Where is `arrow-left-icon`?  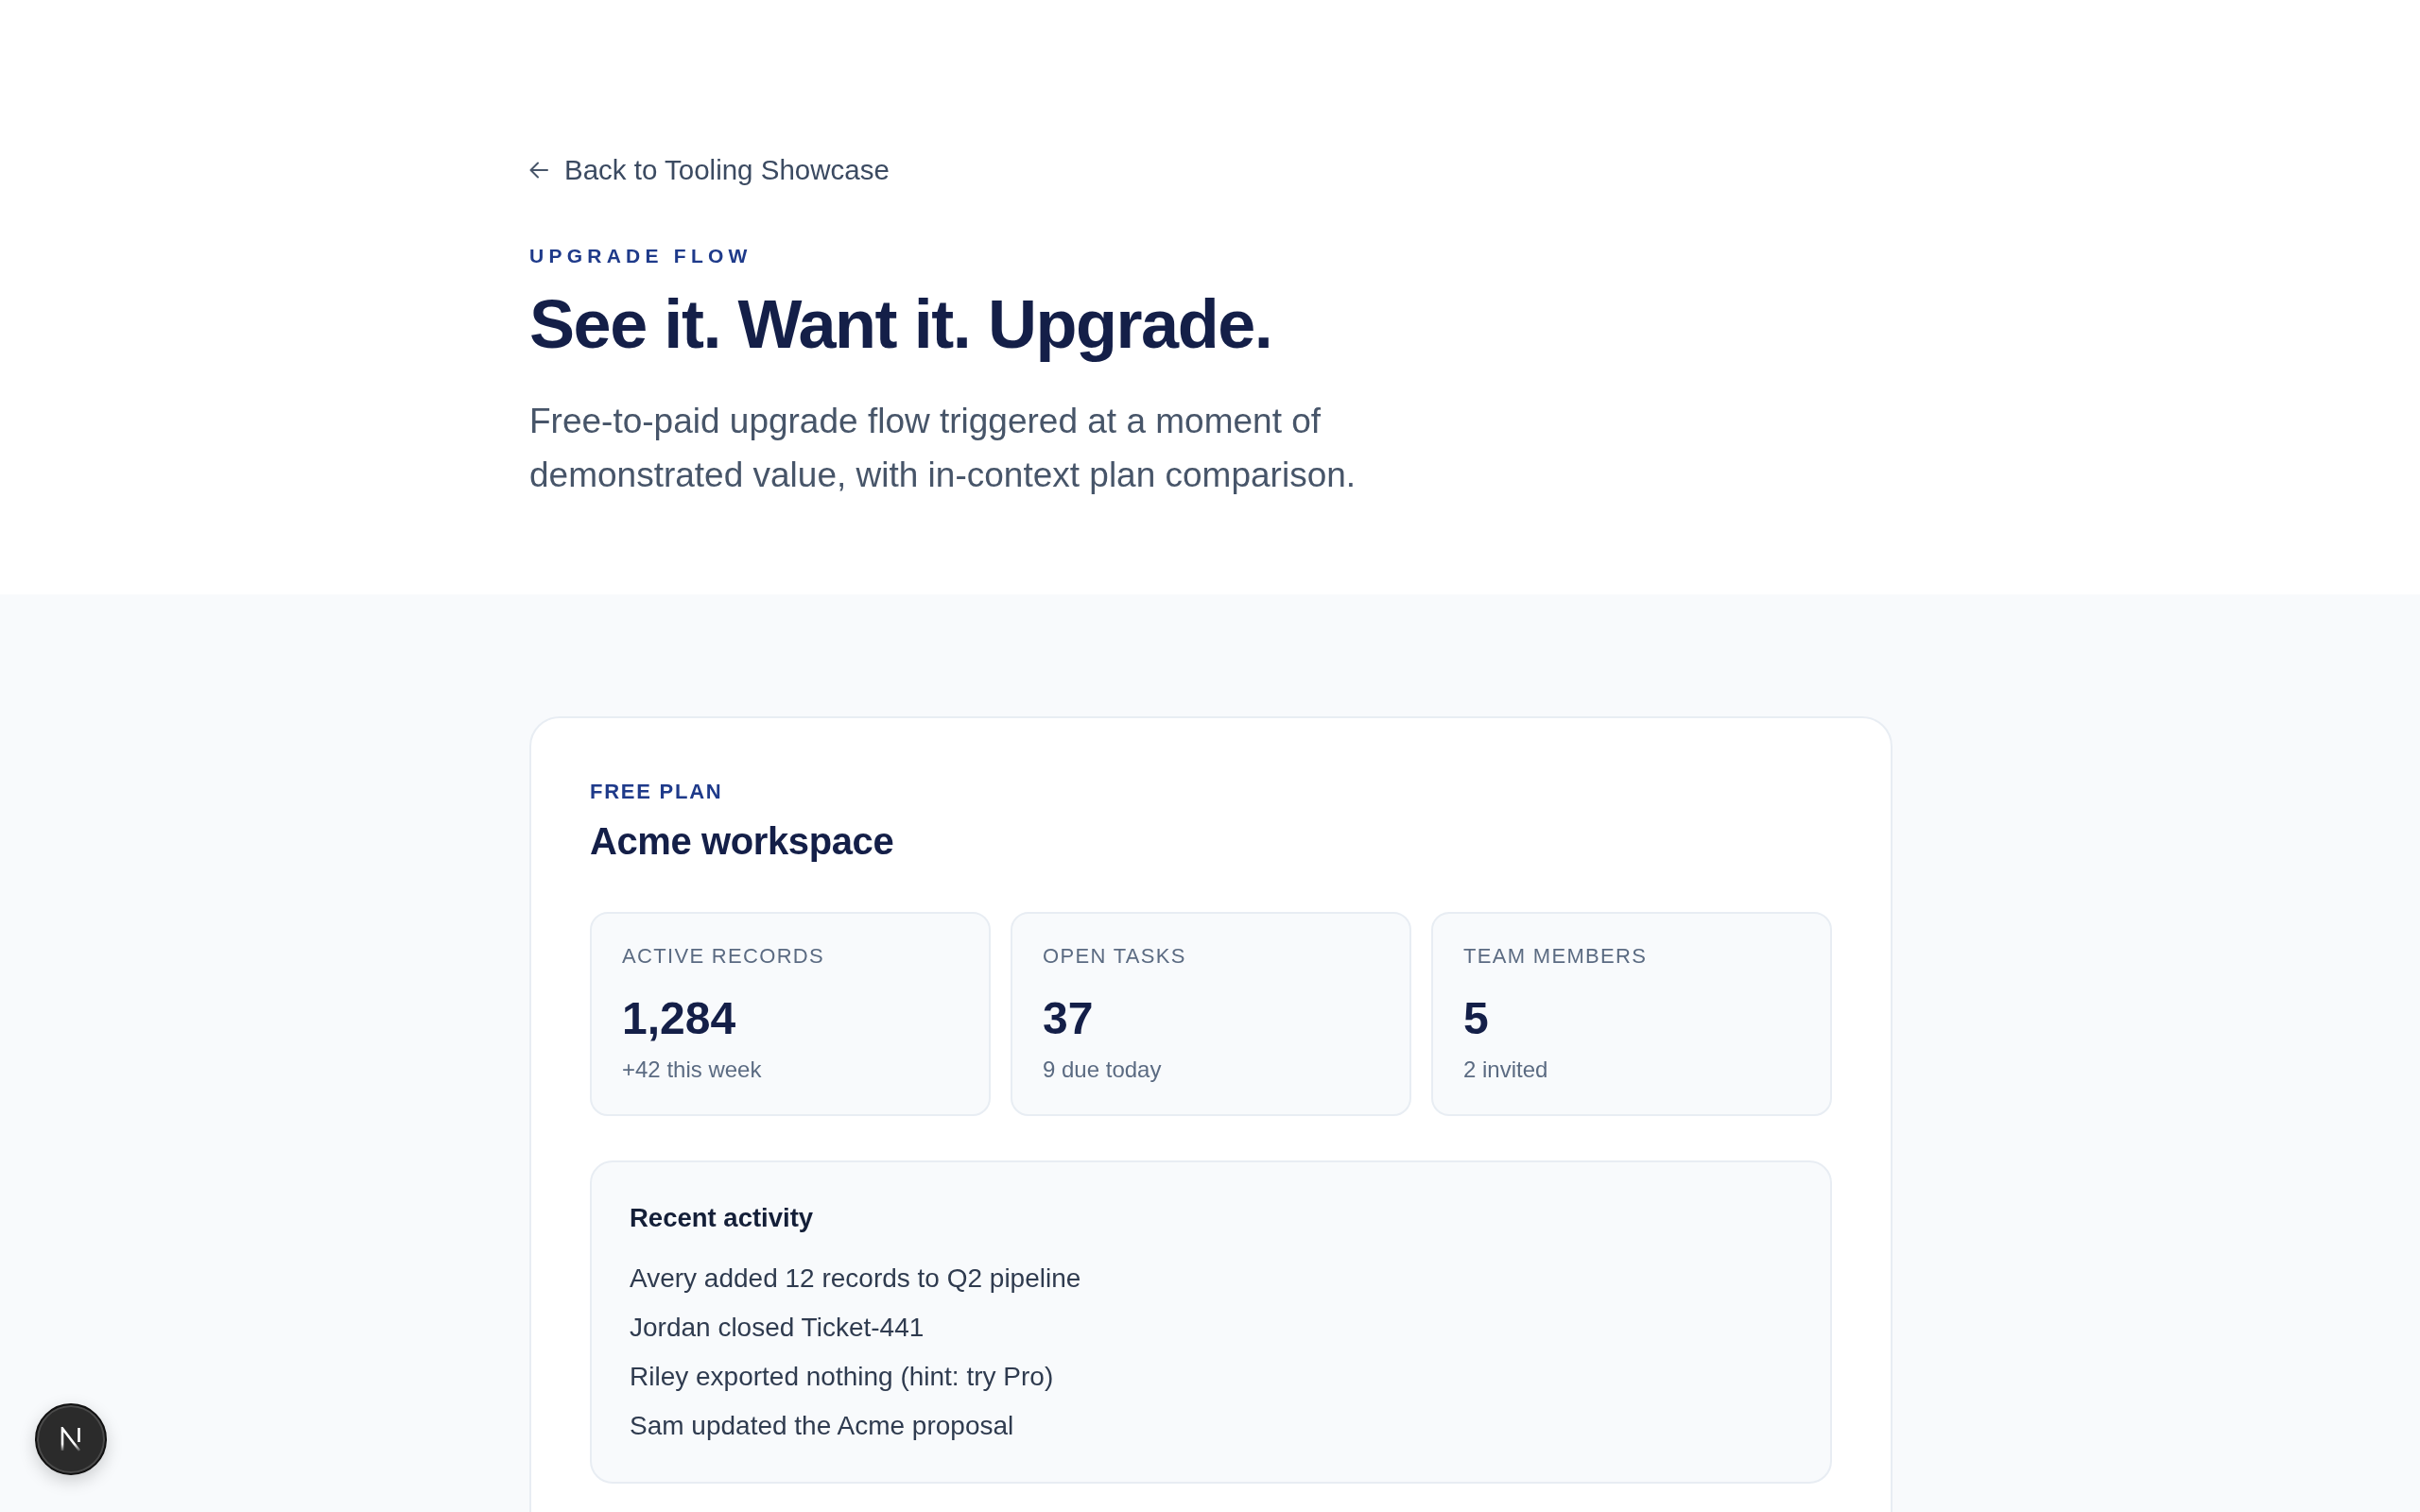 arrow-left-icon is located at coordinates (538, 170).